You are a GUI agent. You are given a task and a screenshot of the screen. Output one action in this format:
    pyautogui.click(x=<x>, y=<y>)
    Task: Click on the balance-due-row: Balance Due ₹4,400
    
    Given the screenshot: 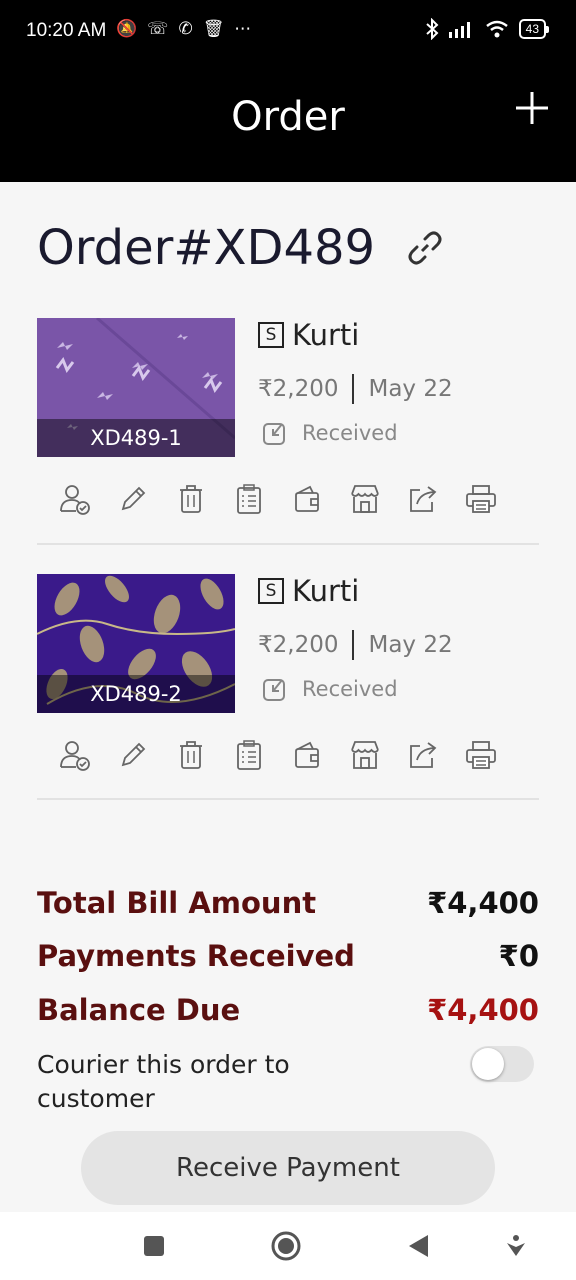 What is the action you would take?
    pyautogui.click(x=288, y=1013)
    